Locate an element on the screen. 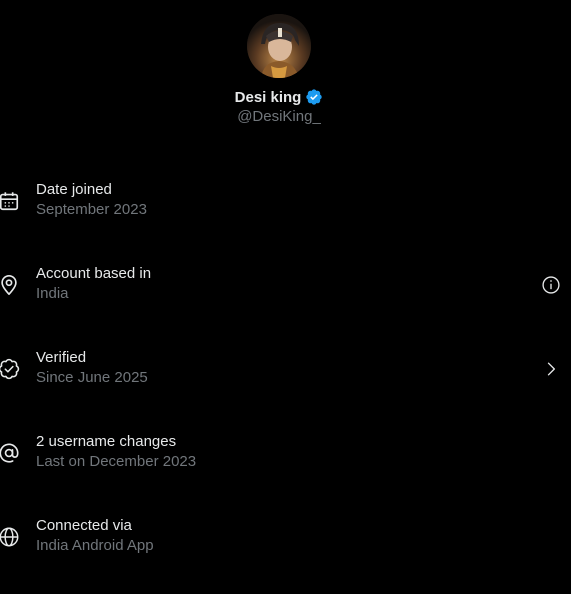 This screenshot has width=571, height=594. detail-label: Account based in is located at coordinates (94, 273).